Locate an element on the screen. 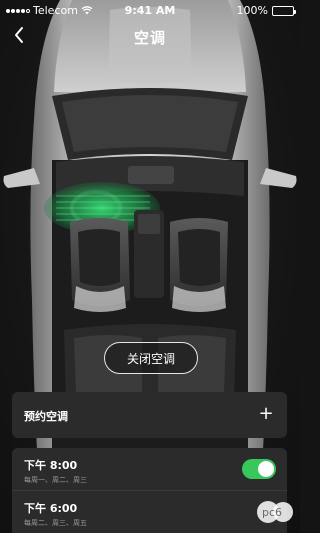  timer-item: 下午 6:00 每周二、周三、周五 is located at coordinates (149, 512).